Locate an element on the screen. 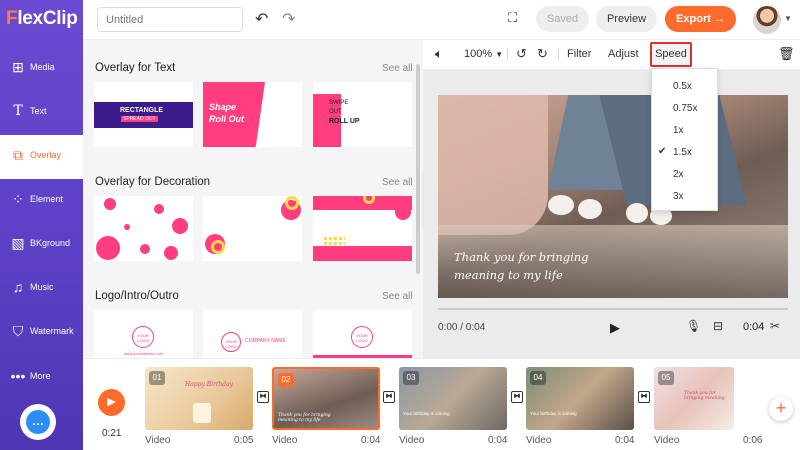 This screenshot has width=800, height=450. clip-thumbnail: Your birthday is coming 04 is located at coordinates (580, 398).